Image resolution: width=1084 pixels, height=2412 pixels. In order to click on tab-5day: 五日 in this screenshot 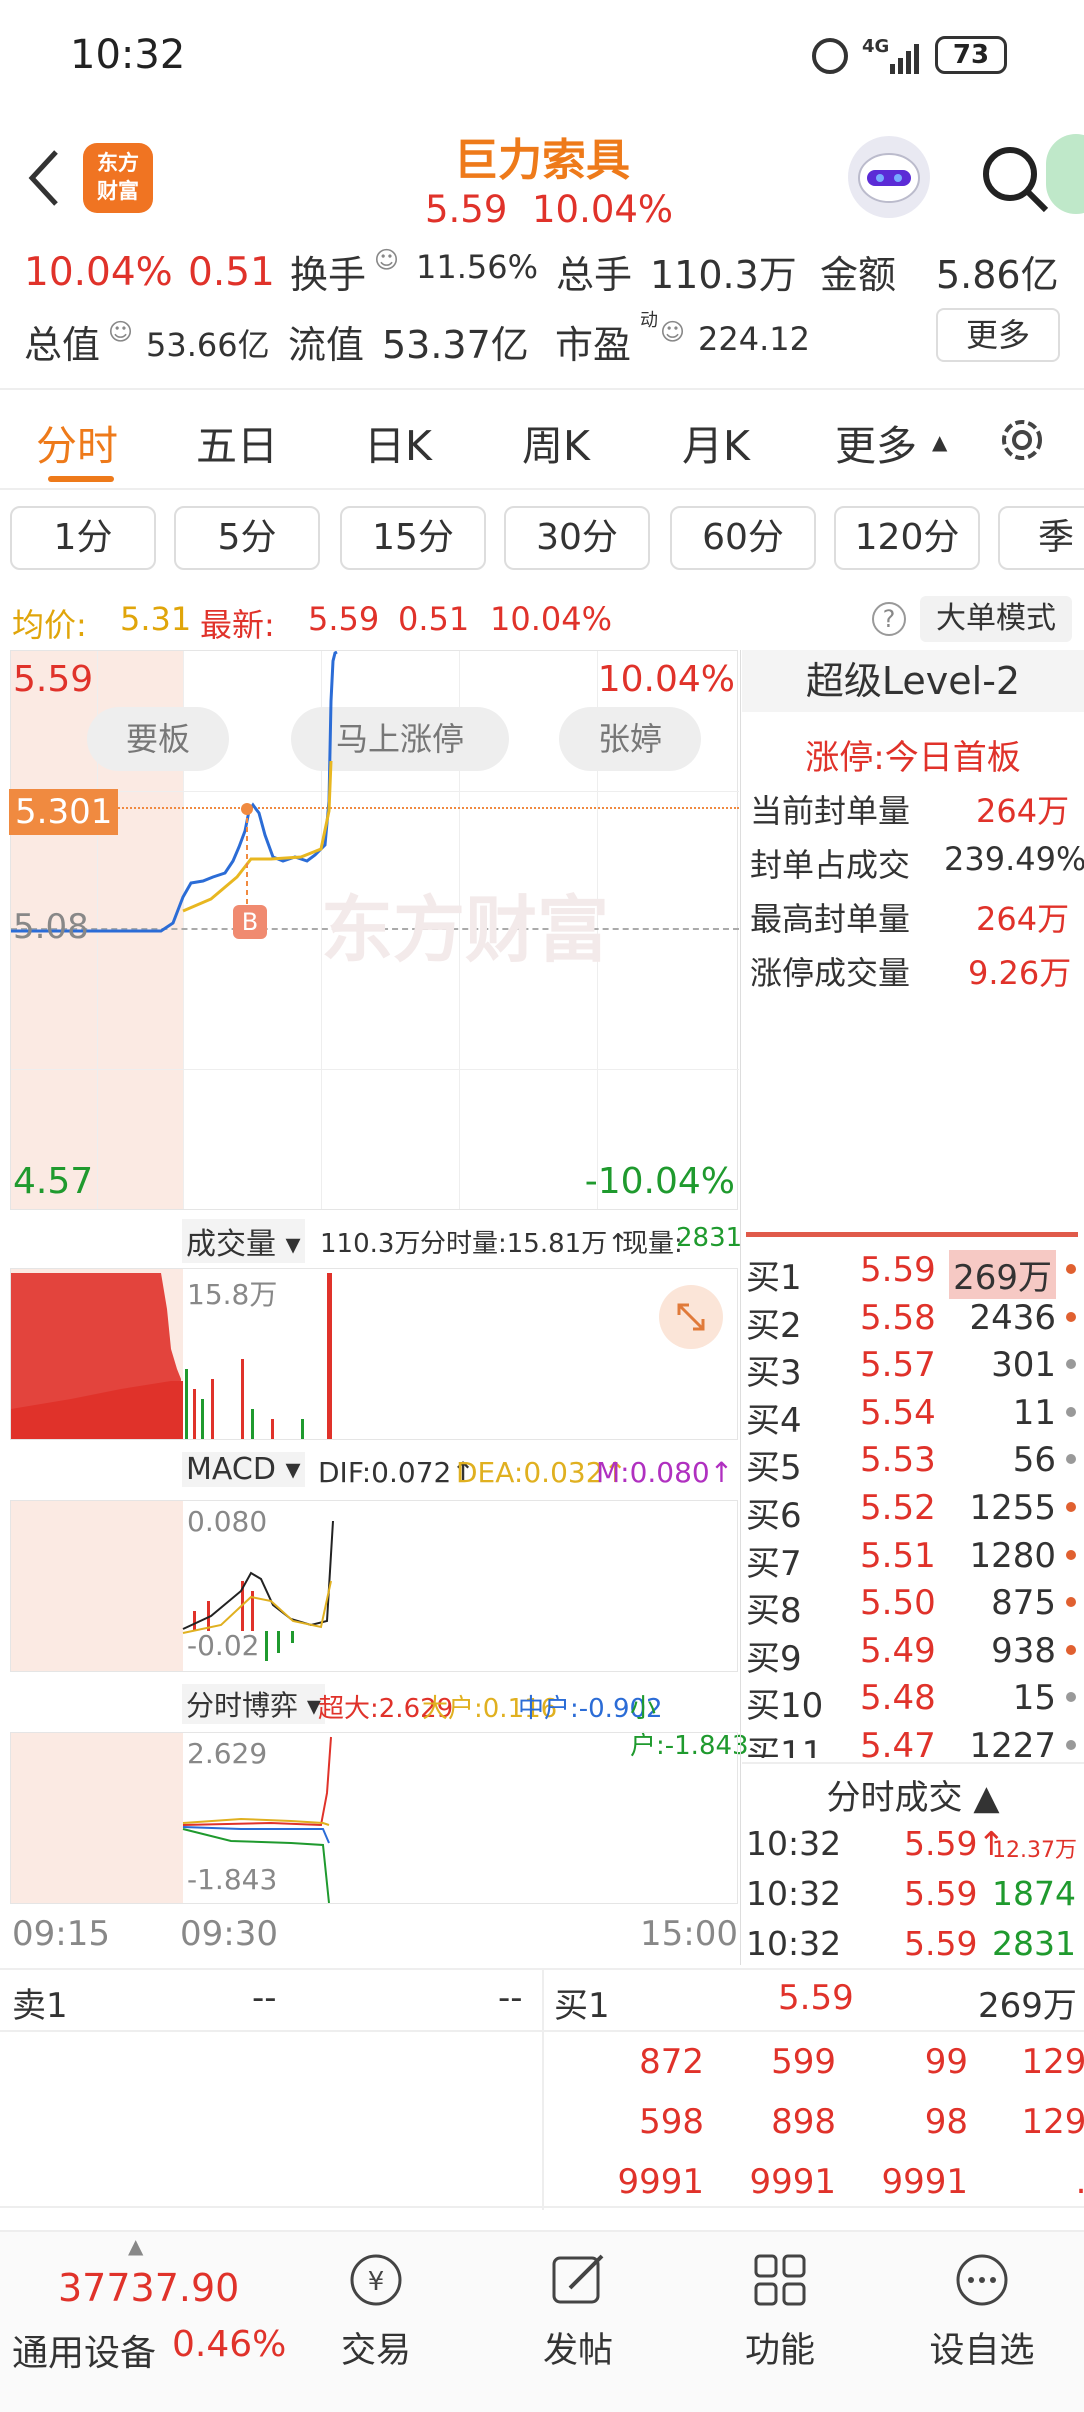, I will do `click(237, 442)`.